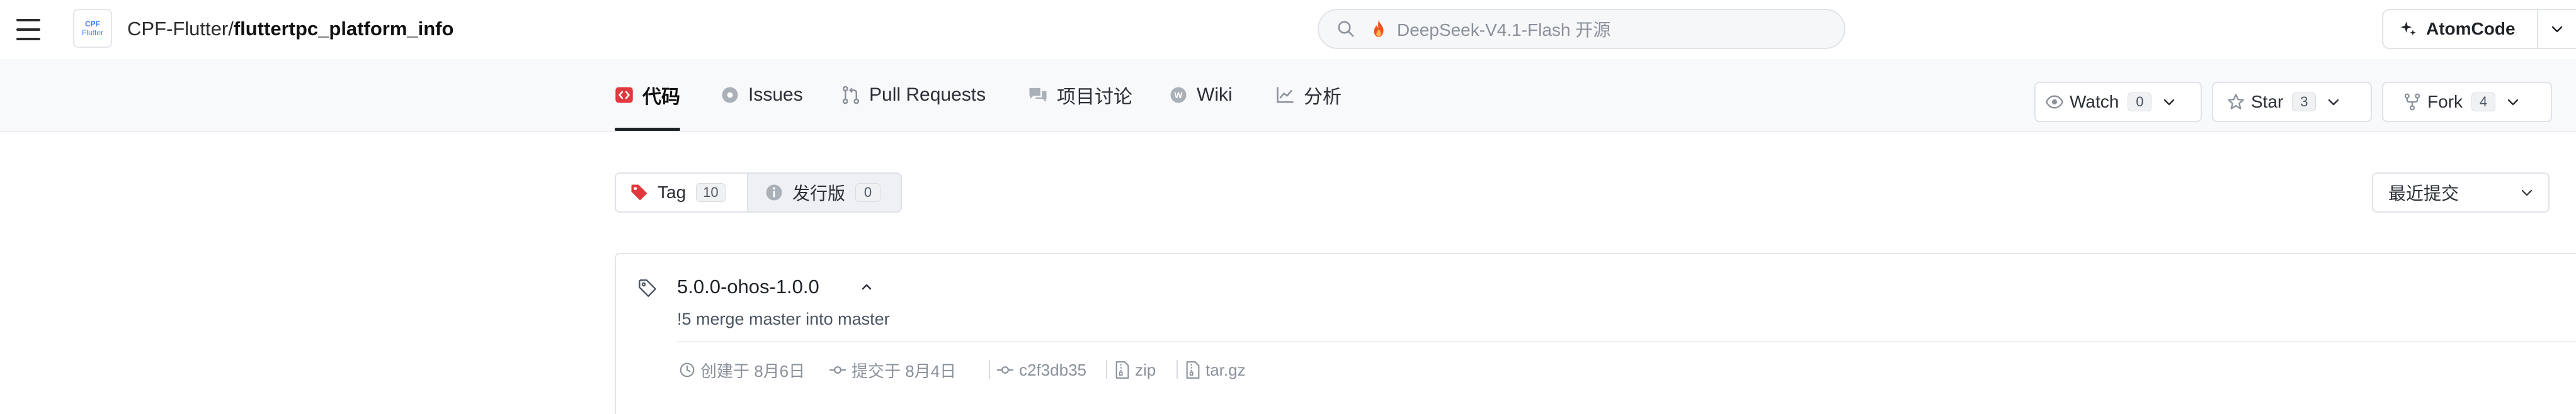 Image resolution: width=2576 pixels, height=414 pixels. I want to click on search-icon, so click(1346, 29).